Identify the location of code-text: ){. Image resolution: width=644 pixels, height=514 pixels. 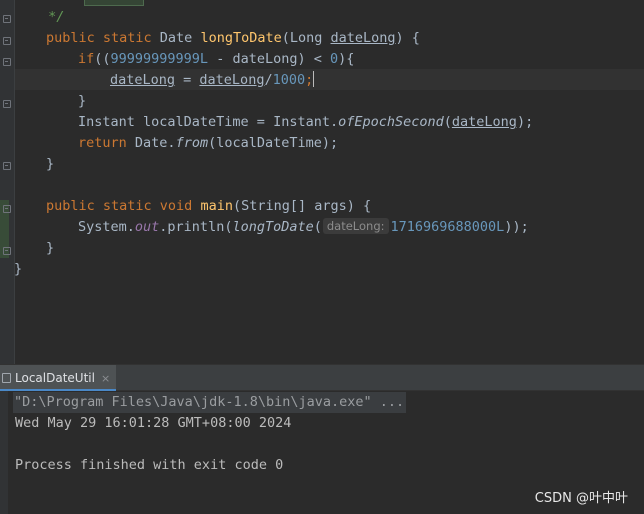
(346, 59).